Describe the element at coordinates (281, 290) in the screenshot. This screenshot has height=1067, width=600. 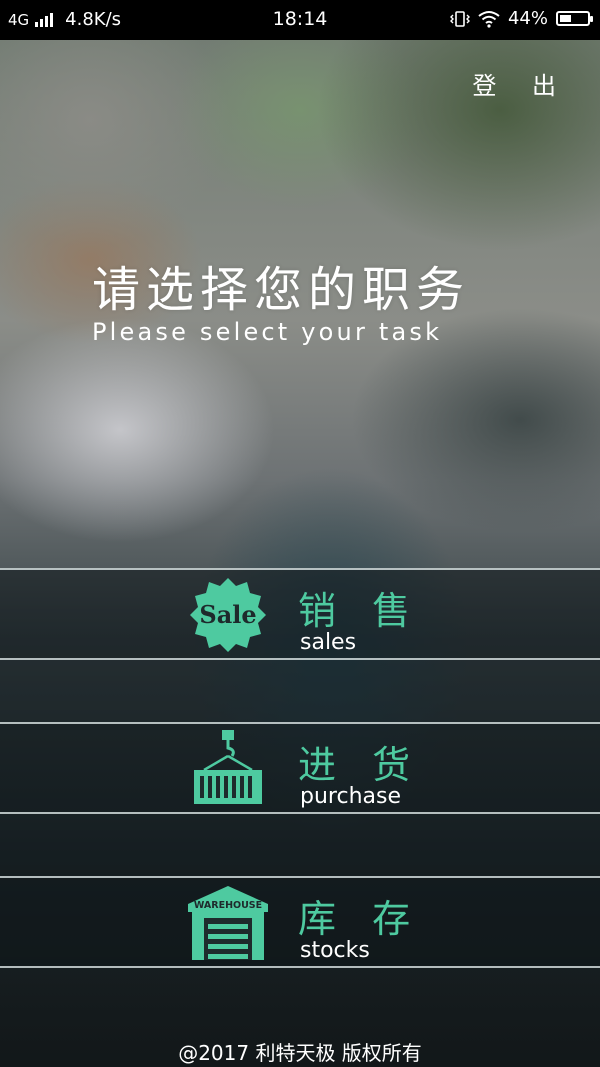
I see `page-title: 请选择您的职务` at that location.